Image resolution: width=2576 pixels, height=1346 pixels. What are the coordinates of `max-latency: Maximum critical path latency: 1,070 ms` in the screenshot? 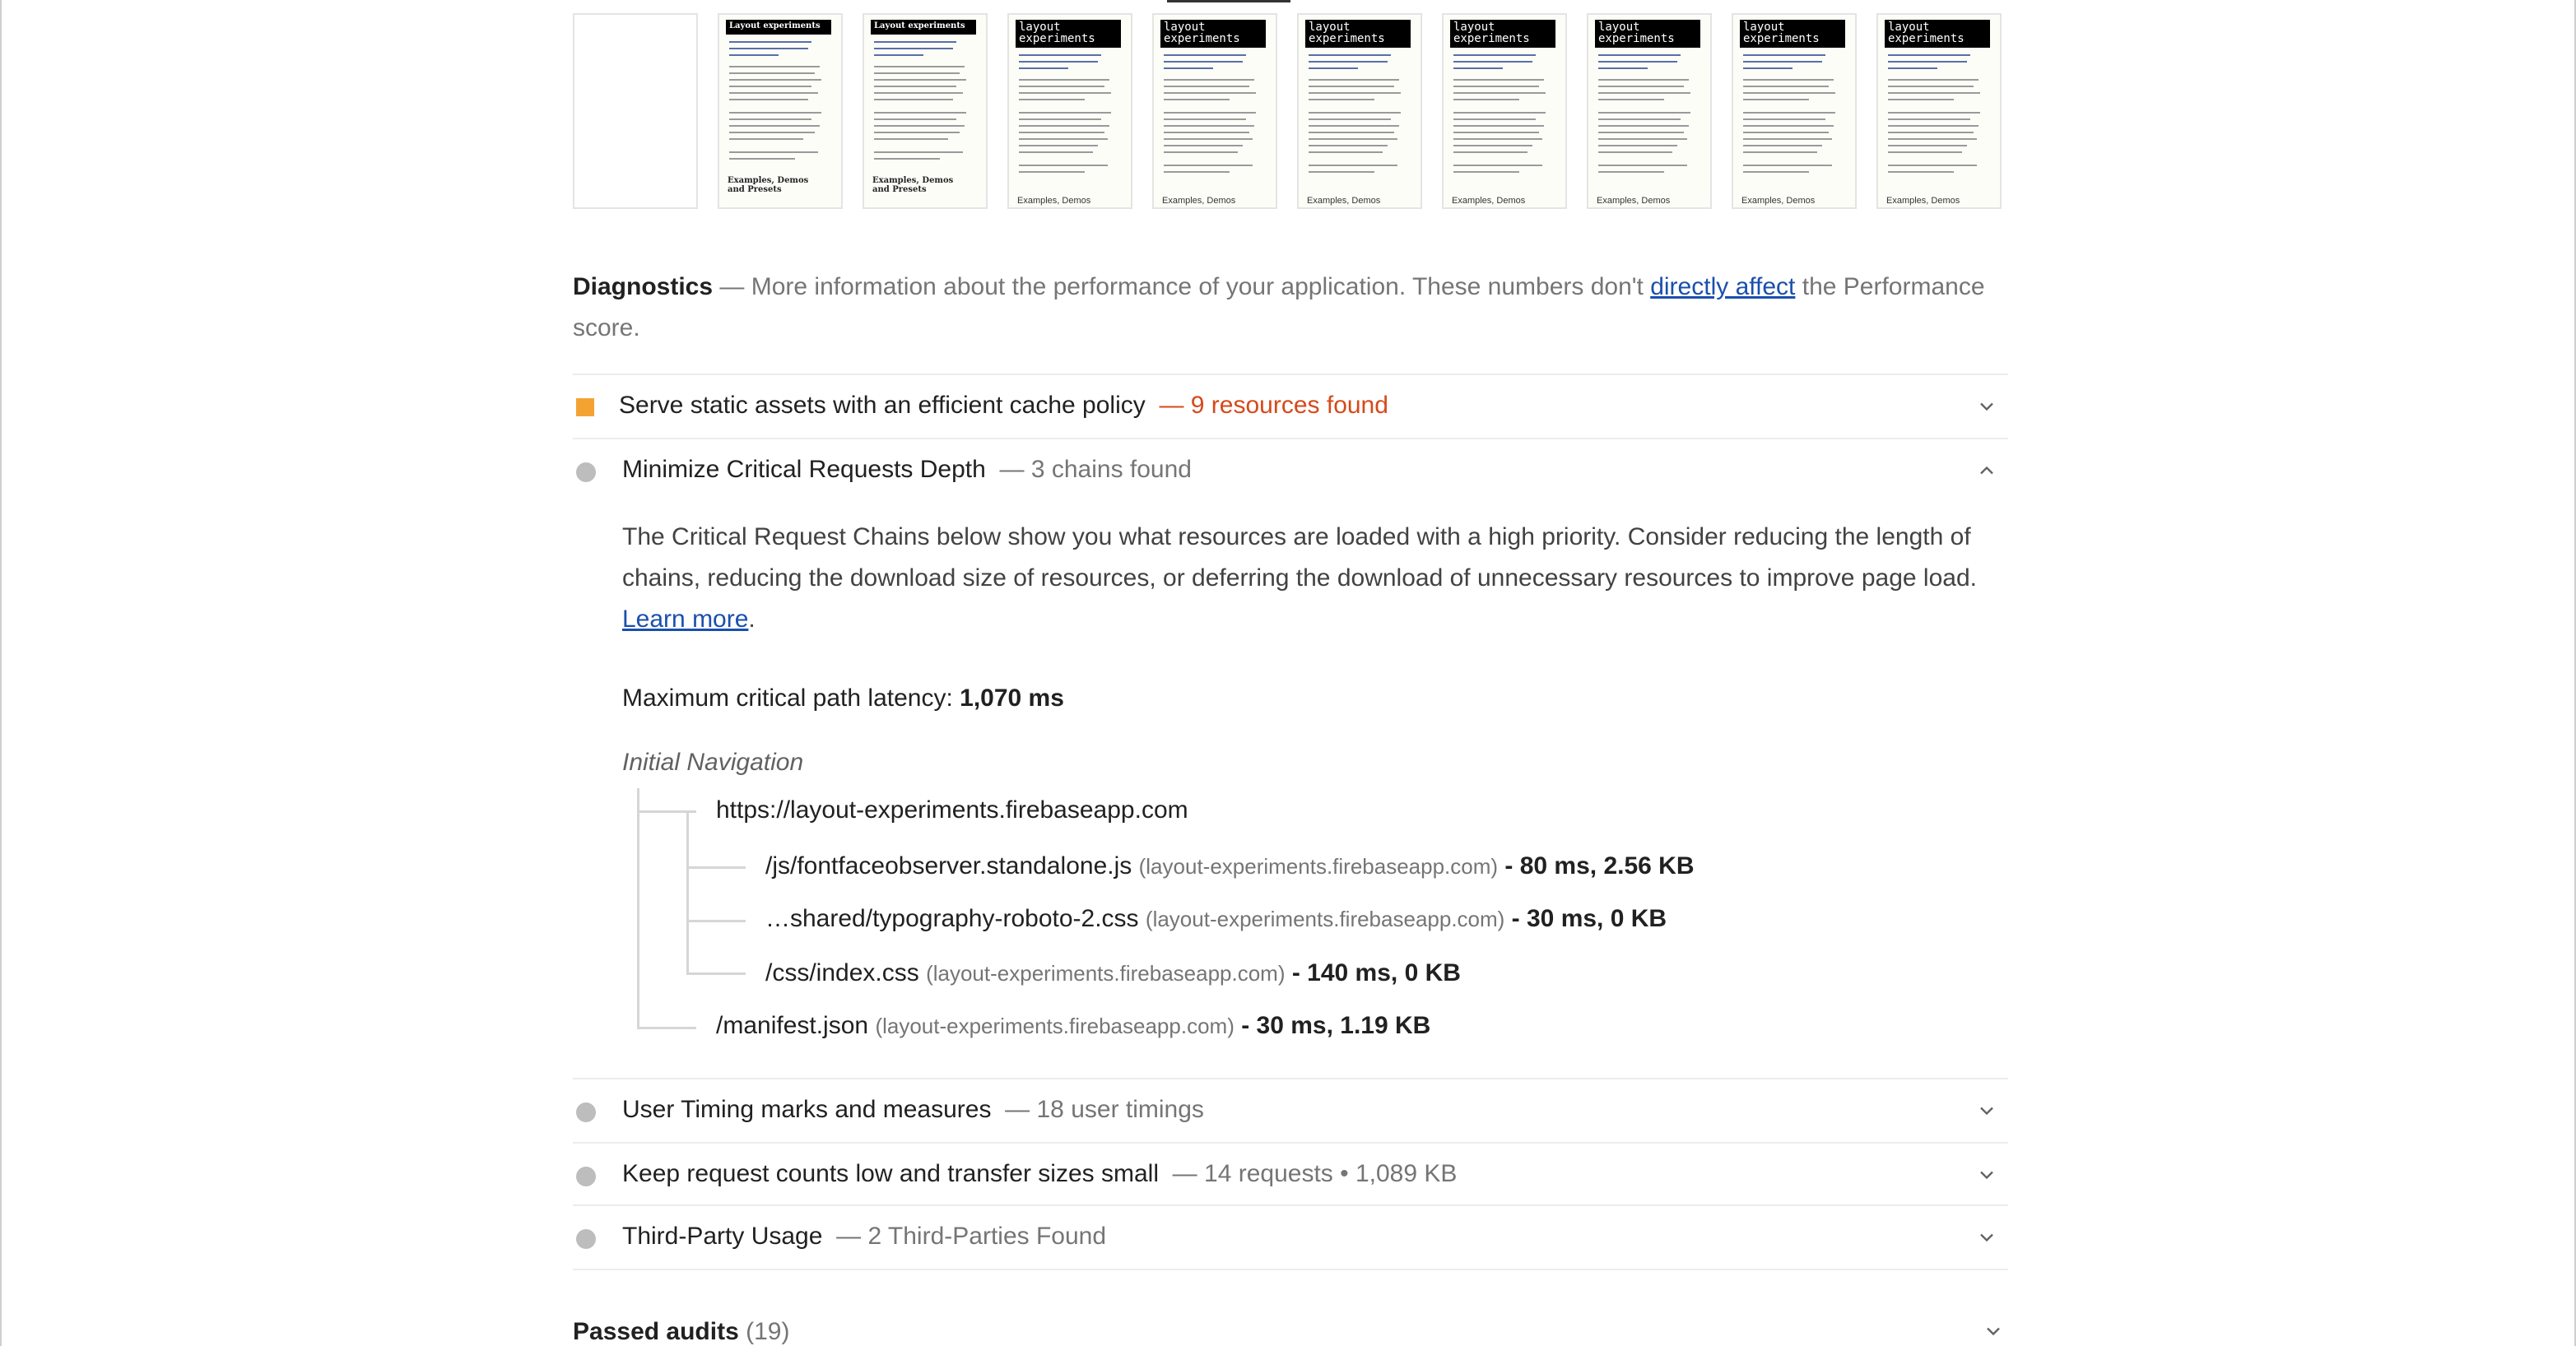 It's located at (843, 698).